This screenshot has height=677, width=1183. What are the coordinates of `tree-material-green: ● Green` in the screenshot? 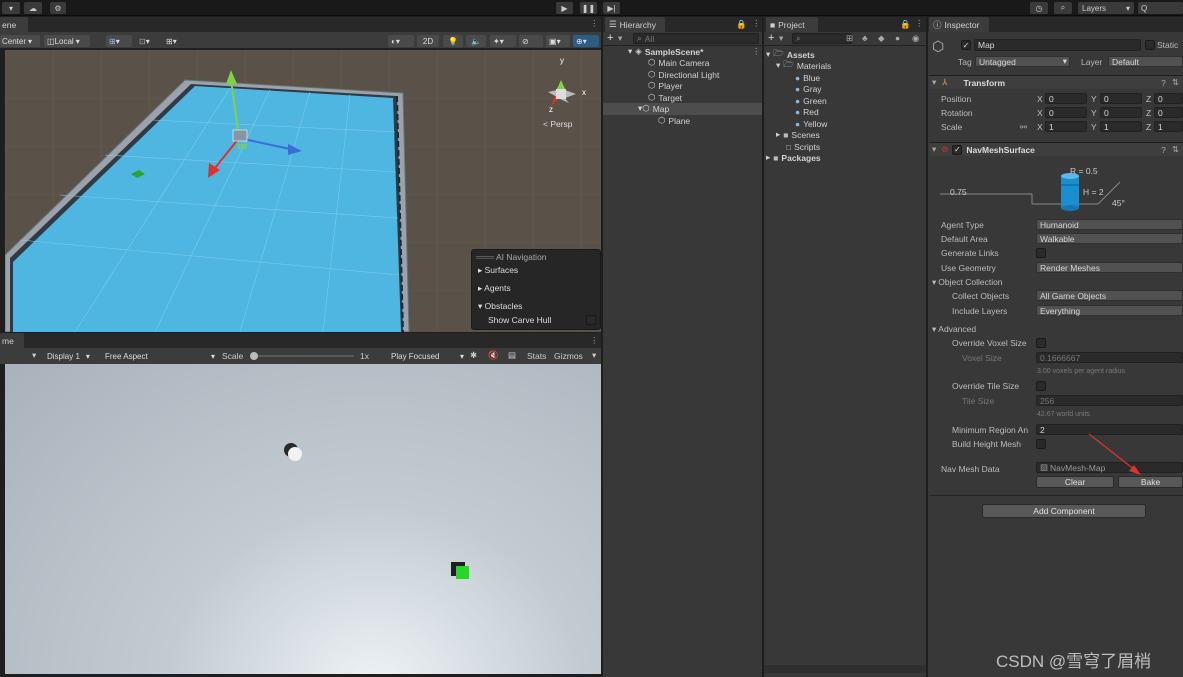 It's located at (811, 100).